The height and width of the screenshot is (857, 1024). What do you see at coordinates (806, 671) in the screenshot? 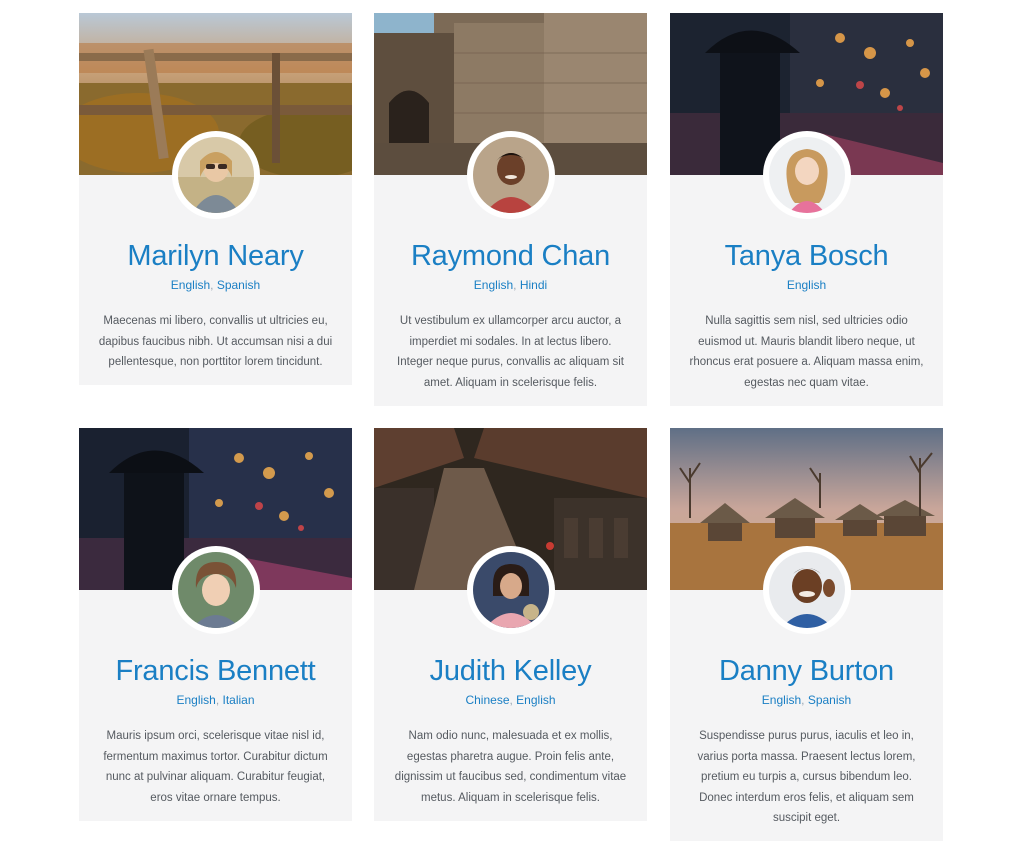
I see `profile-name: Danny Burton` at bounding box center [806, 671].